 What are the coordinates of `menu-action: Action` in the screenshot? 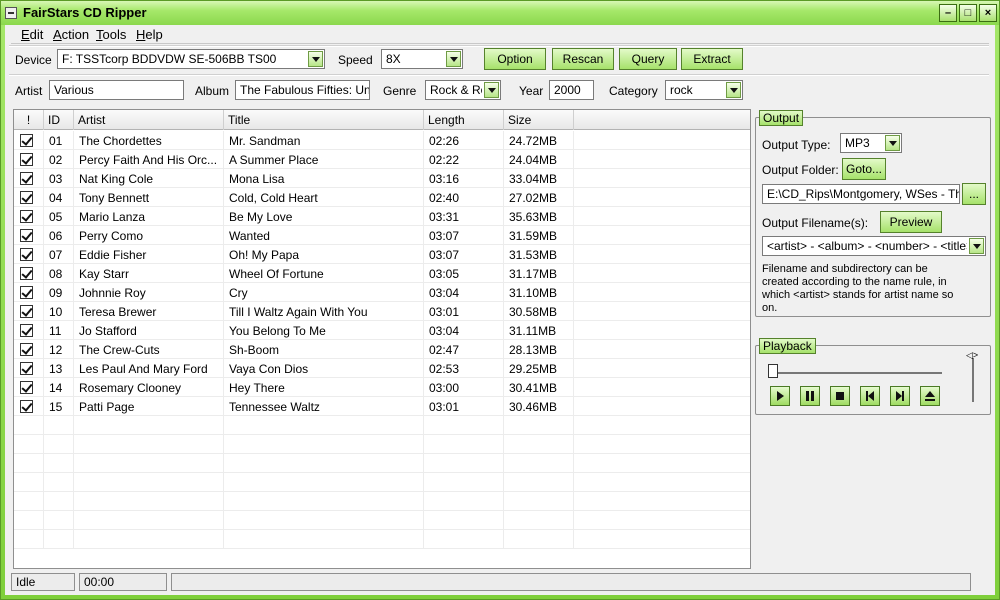 It's located at (71, 34).